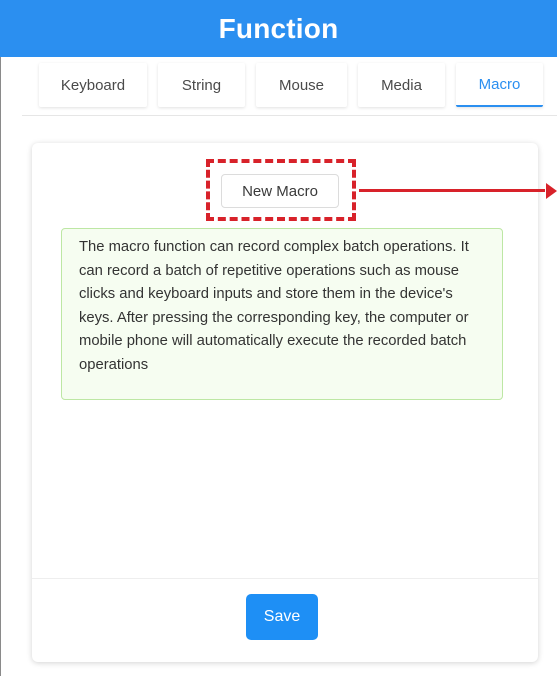 The width and height of the screenshot is (557, 676). I want to click on tab-string-label: String, so click(201, 85).